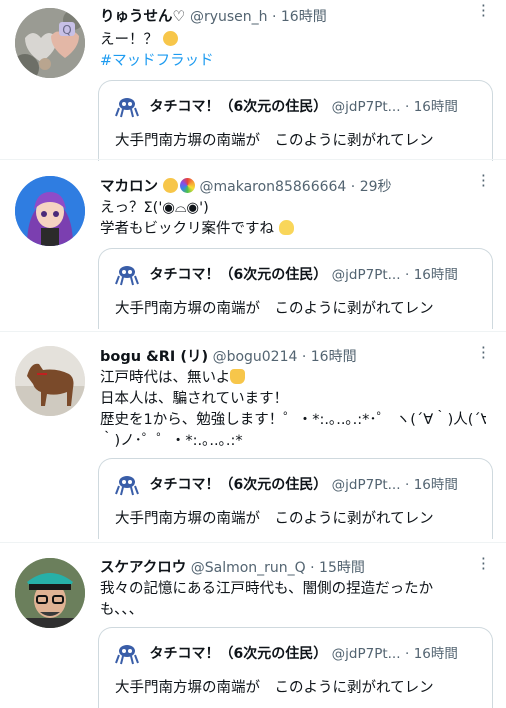  I want to click on tweet-header: bogu &RI (リ) @bogu0214 · 16時間, so click(285, 357).